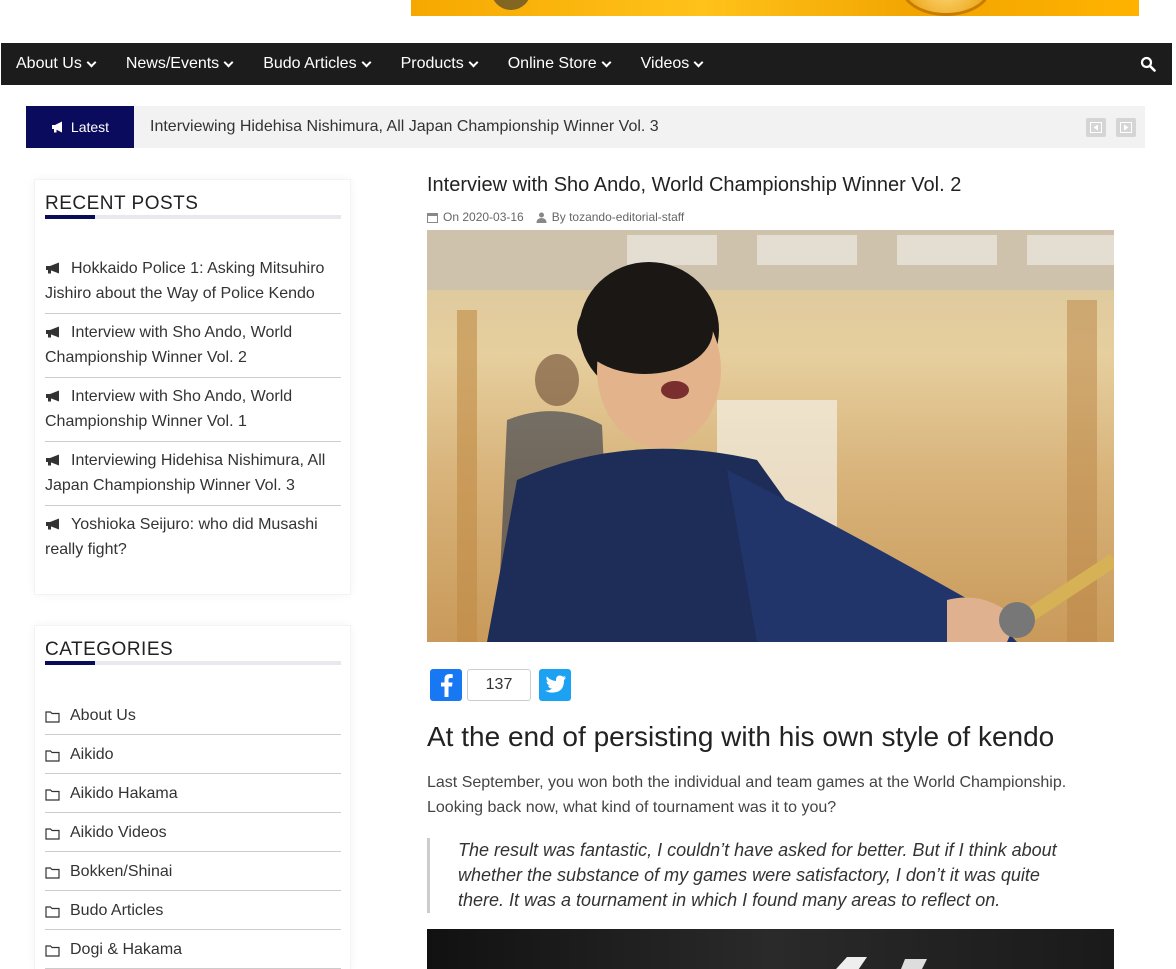  Describe the element at coordinates (770, 949) in the screenshot. I see `article-second-image` at that location.